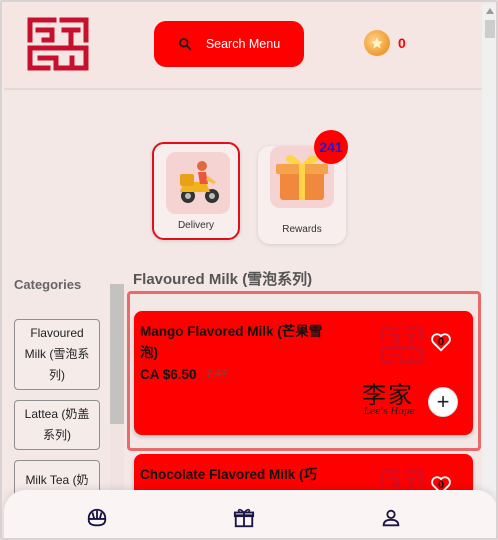 The height and width of the screenshot is (540, 498). Describe the element at coordinates (490, 29) in the screenshot. I see `page-scrollbar-thumb` at that location.